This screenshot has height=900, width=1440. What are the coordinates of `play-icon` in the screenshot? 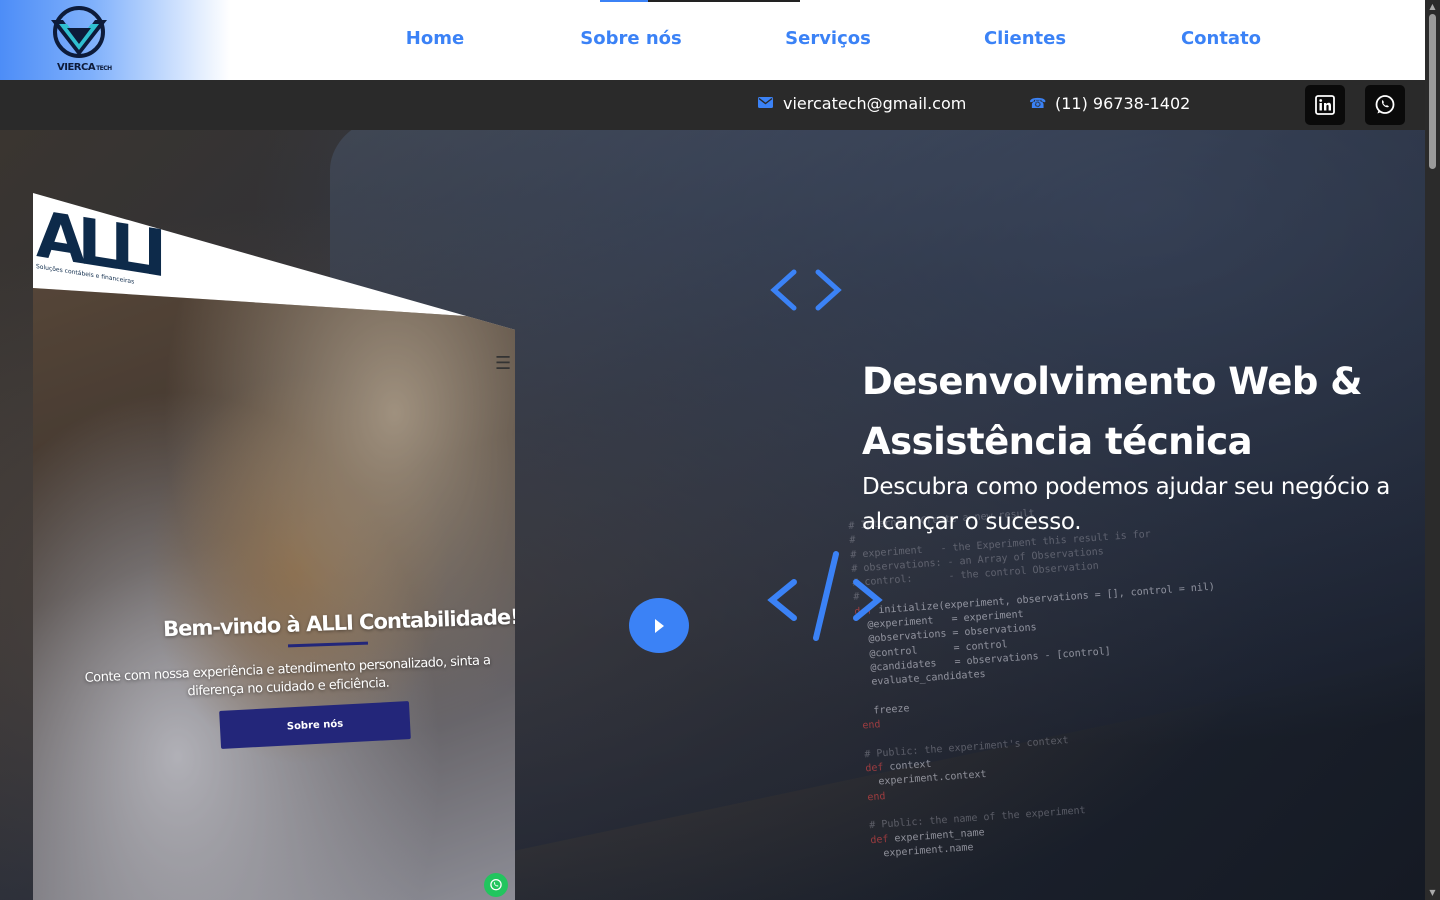 It's located at (659, 625).